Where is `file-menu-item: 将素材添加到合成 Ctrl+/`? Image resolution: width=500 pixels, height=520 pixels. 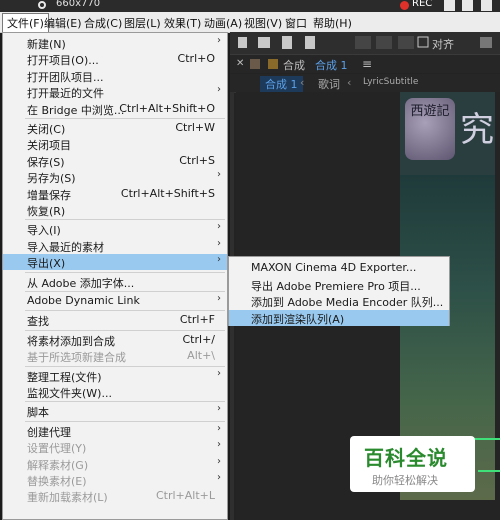
file-menu-item: 将素材添加到合成 Ctrl+/ is located at coordinates (115, 340).